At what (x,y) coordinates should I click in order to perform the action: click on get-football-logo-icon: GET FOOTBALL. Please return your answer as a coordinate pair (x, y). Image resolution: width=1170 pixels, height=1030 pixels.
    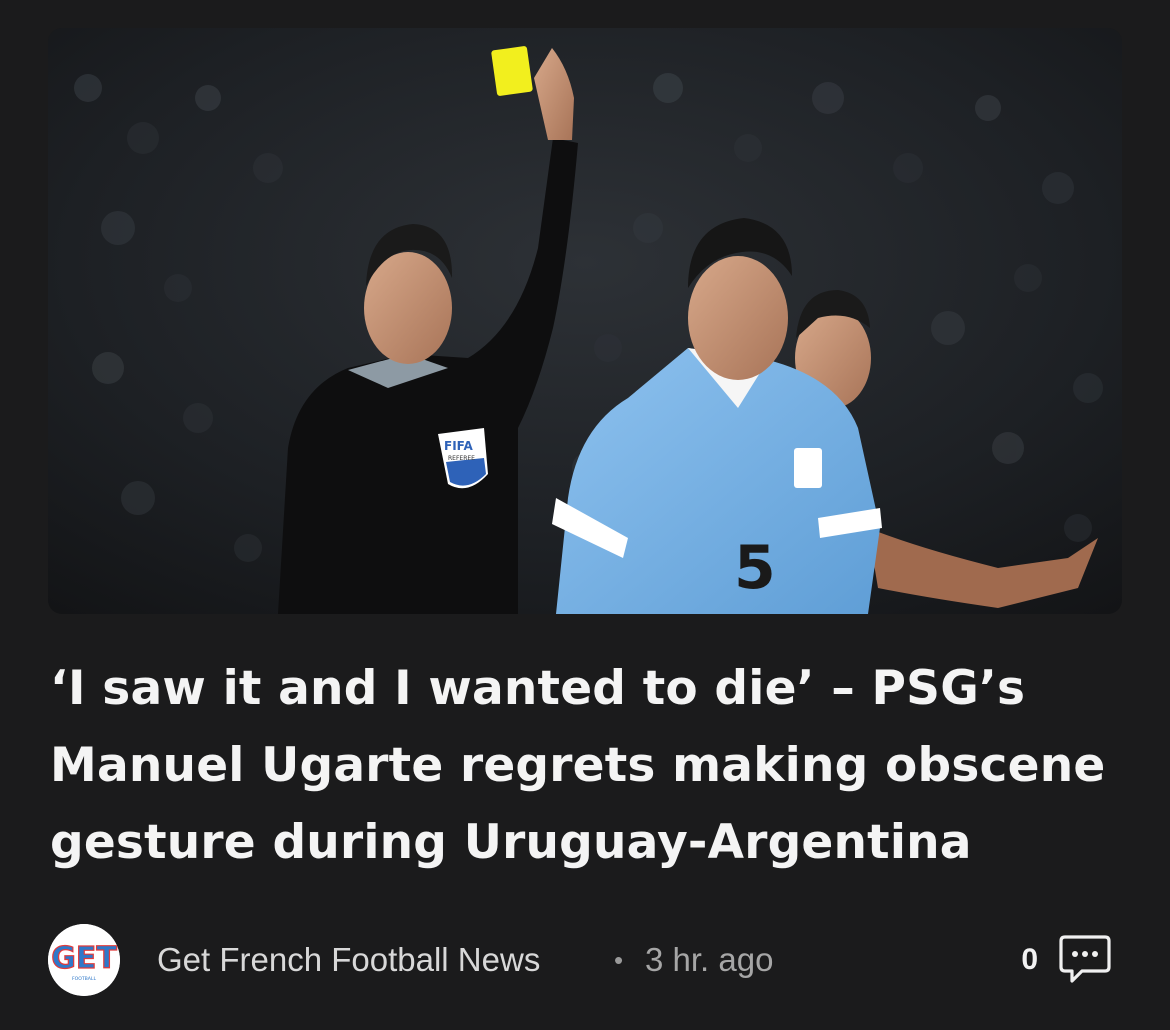
    Looking at the image, I should click on (84, 960).